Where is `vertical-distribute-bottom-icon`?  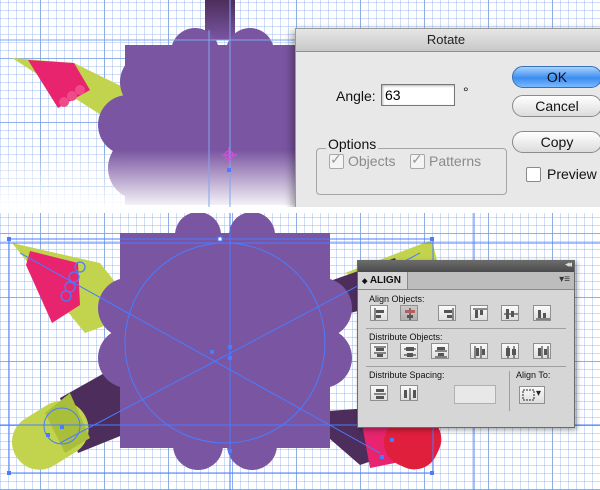
vertical-distribute-bottom-icon is located at coordinates (440, 351).